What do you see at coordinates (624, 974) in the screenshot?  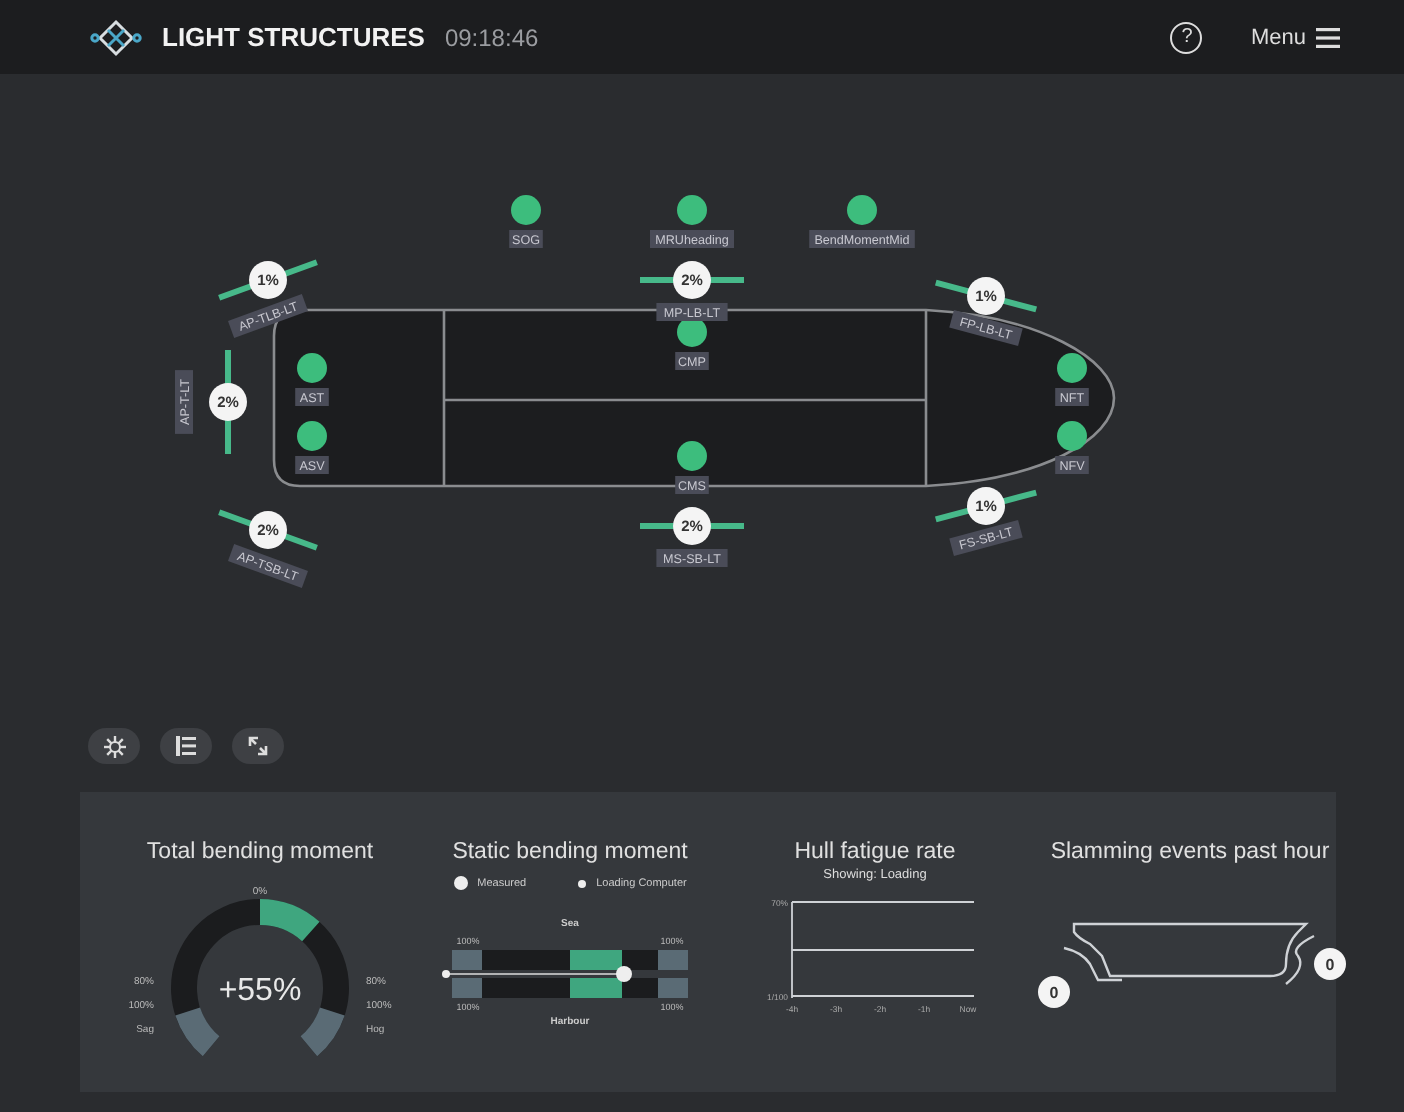 I see `measured-marker` at bounding box center [624, 974].